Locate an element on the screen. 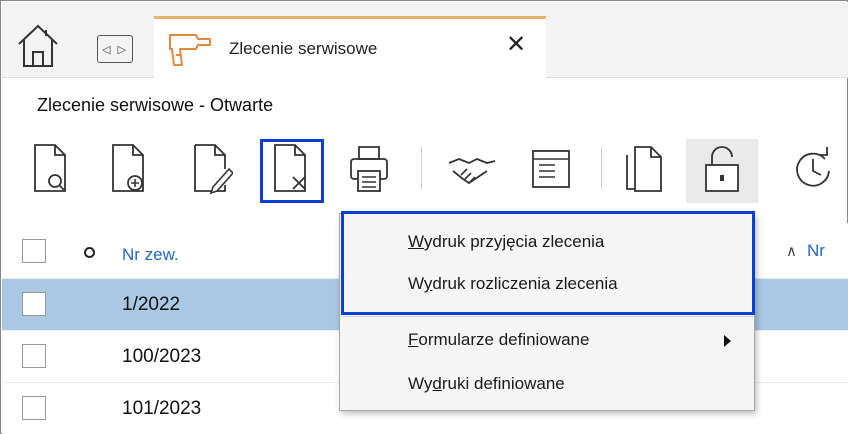 The width and height of the screenshot is (848, 434). preview-icon is located at coordinates (51, 169).